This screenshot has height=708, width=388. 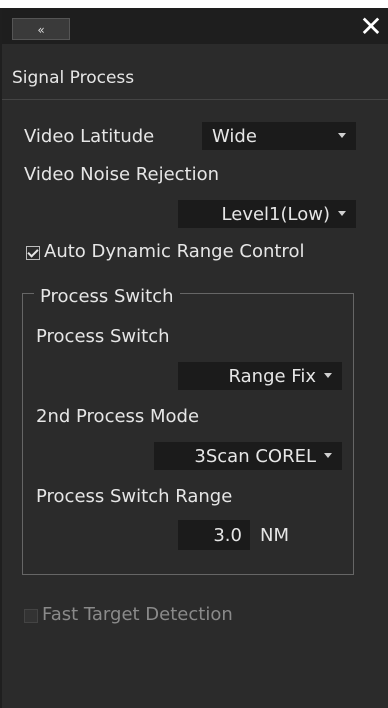 What do you see at coordinates (272, 376) in the screenshot?
I see `process-switch-value: Range Fix` at bounding box center [272, 376].